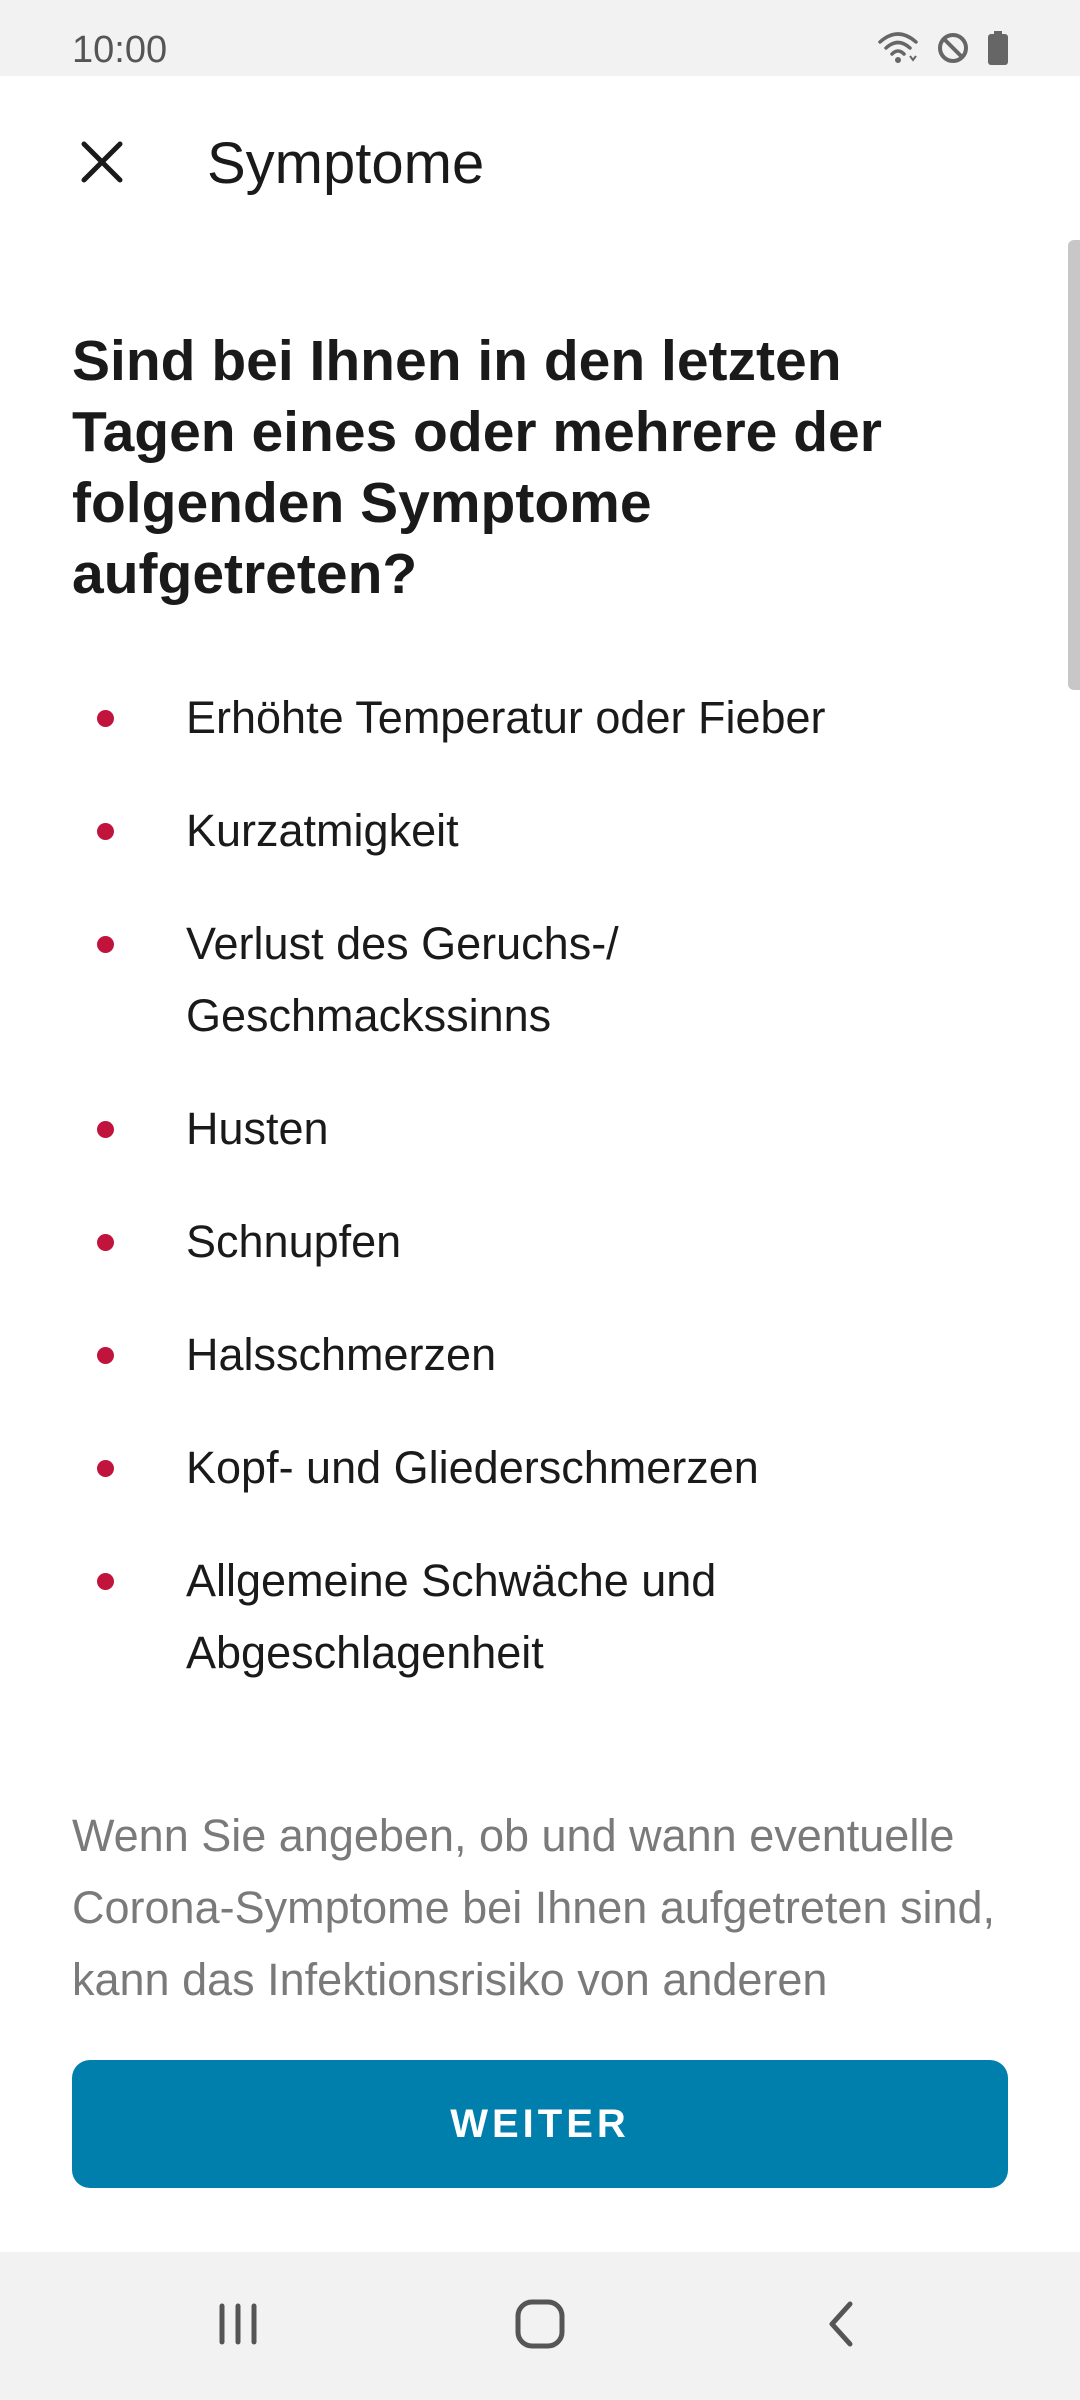  I want to click on symptom-label: Husten, so click(257, 1128).